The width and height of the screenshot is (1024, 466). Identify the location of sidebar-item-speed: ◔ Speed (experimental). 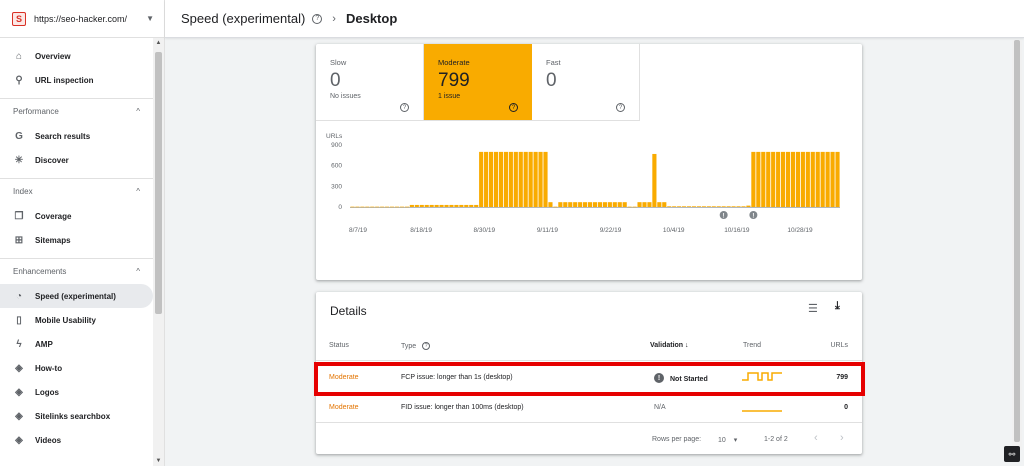
(76, 296).